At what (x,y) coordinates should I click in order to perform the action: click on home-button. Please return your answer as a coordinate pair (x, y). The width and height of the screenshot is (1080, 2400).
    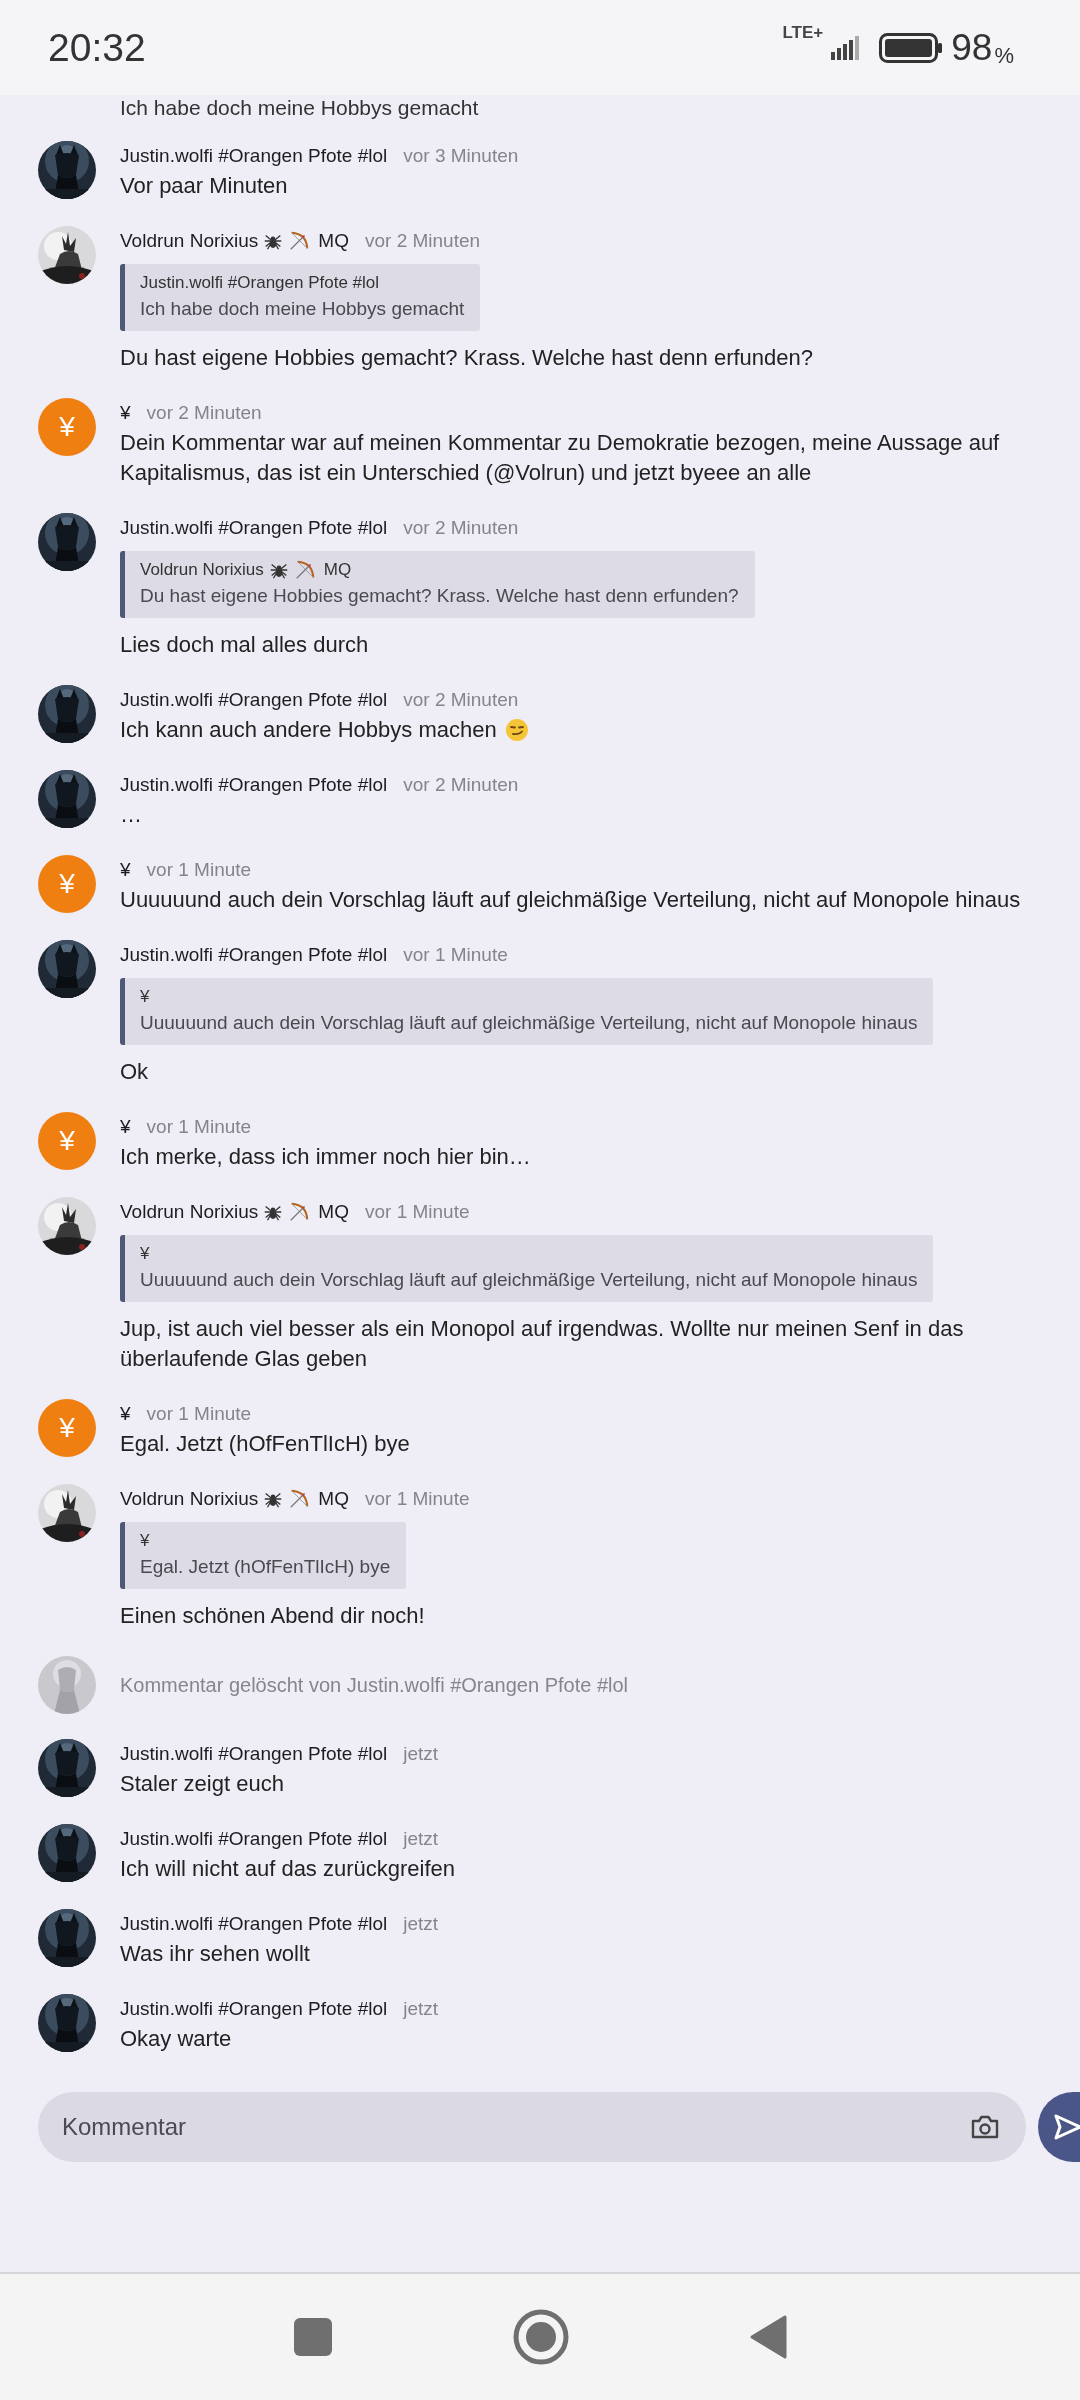
    Looking at the image, I should click on (541, 2337).